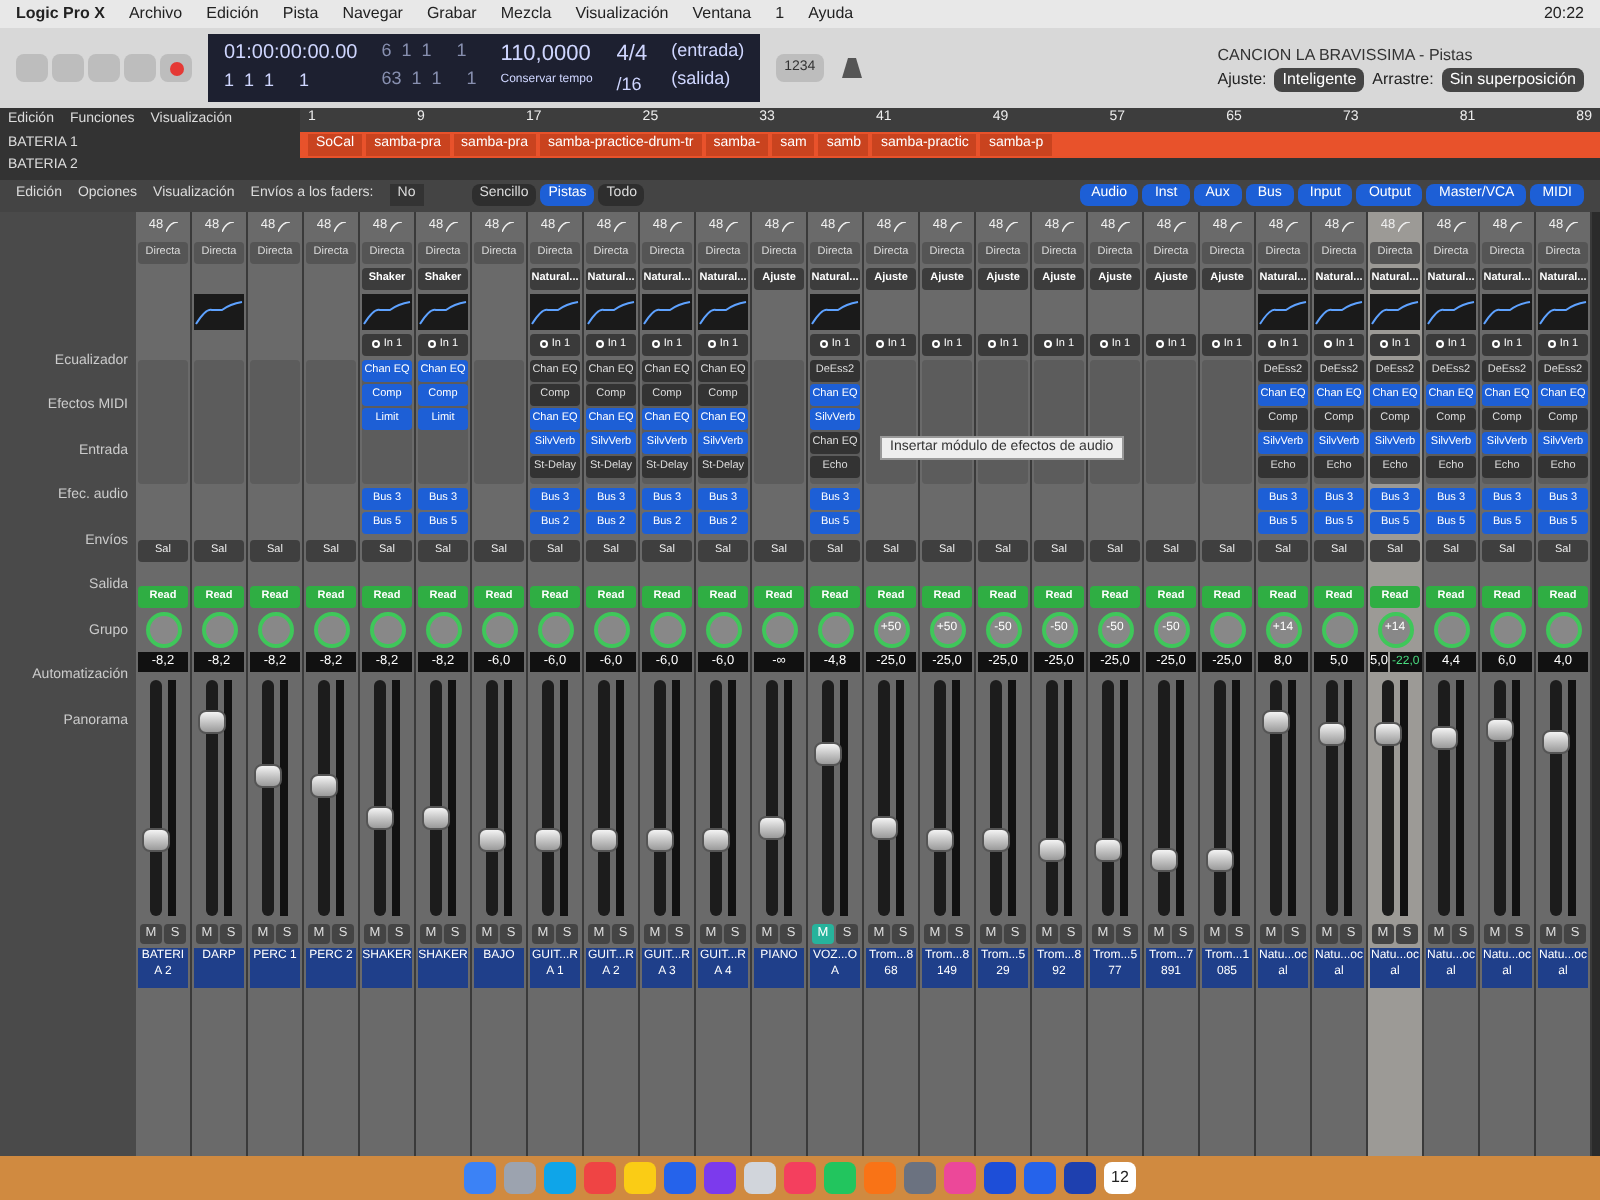  Describe the element at coordinates (291, 81) in the screenshot. I see `lcd-bars: 1 1 1 1` at that location.